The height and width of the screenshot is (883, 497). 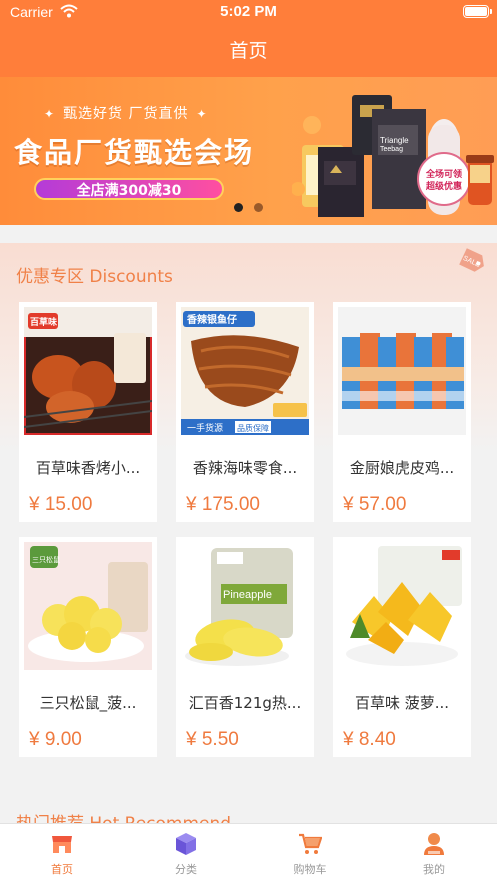 I want to click on status-time: 5:02 PM, so click(x=248, y=11).